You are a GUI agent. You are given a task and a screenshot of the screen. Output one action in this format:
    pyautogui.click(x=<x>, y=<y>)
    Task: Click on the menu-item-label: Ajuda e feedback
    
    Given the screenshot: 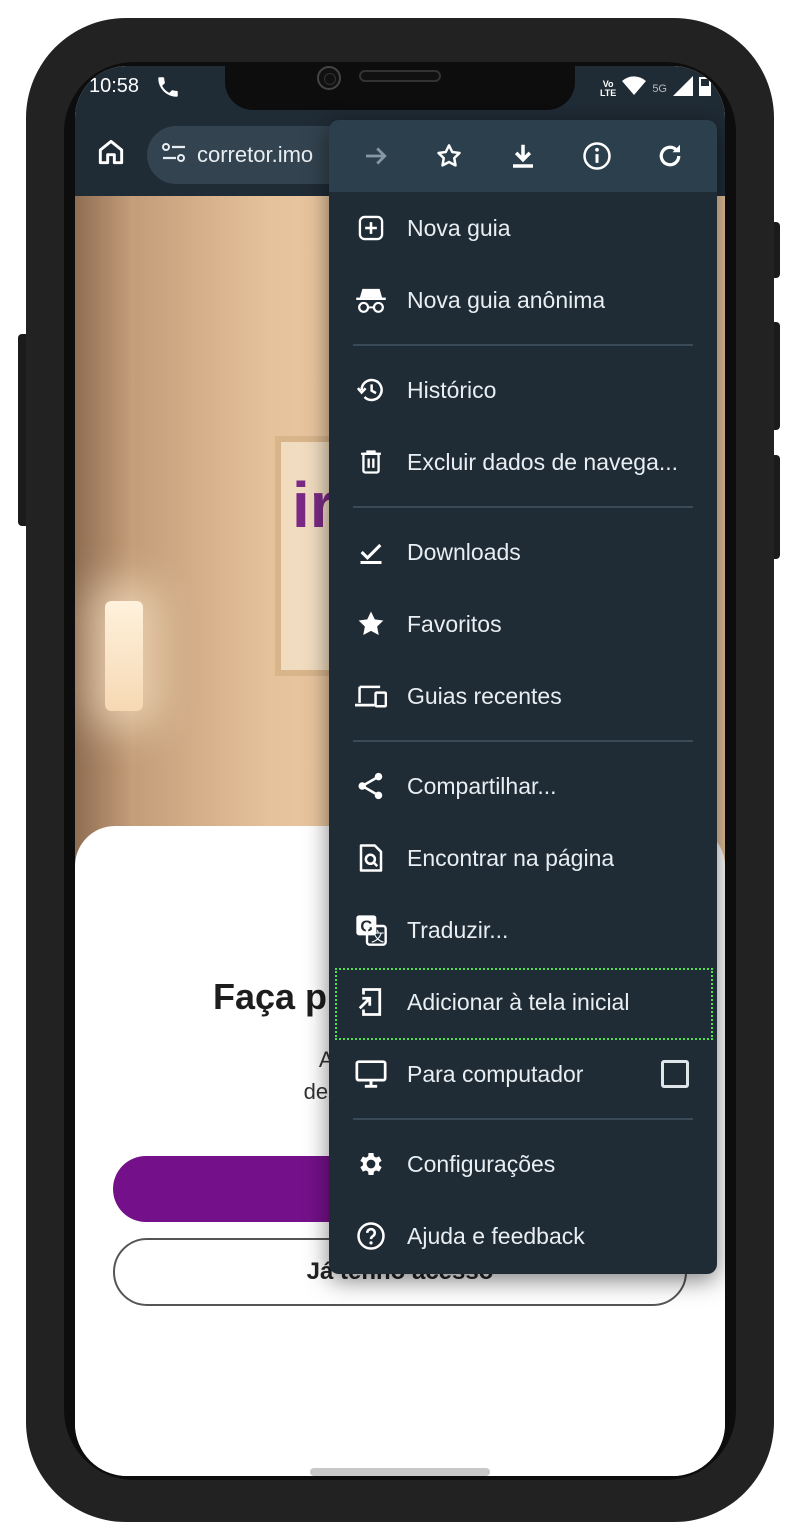 What is the action you would take?
    pyautogui.click(x=496, y=1235)
    